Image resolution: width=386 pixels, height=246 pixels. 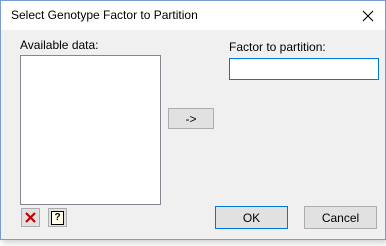 What do you see at coordinates (277, 47) in the screenshot?
I see `factor-to-partition-label: Factor to partition:` at bounding box center [277, 47].